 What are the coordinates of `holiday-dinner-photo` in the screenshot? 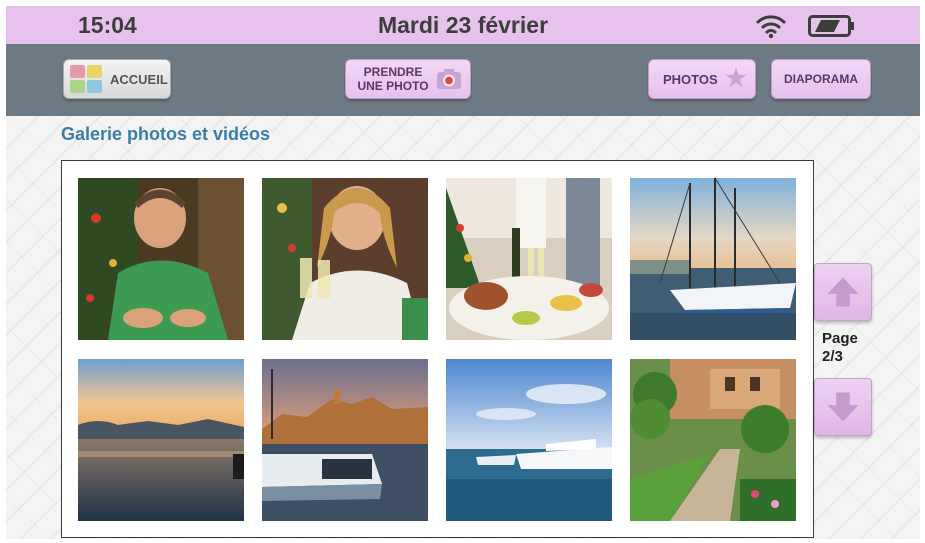 It's located at (529, 259).